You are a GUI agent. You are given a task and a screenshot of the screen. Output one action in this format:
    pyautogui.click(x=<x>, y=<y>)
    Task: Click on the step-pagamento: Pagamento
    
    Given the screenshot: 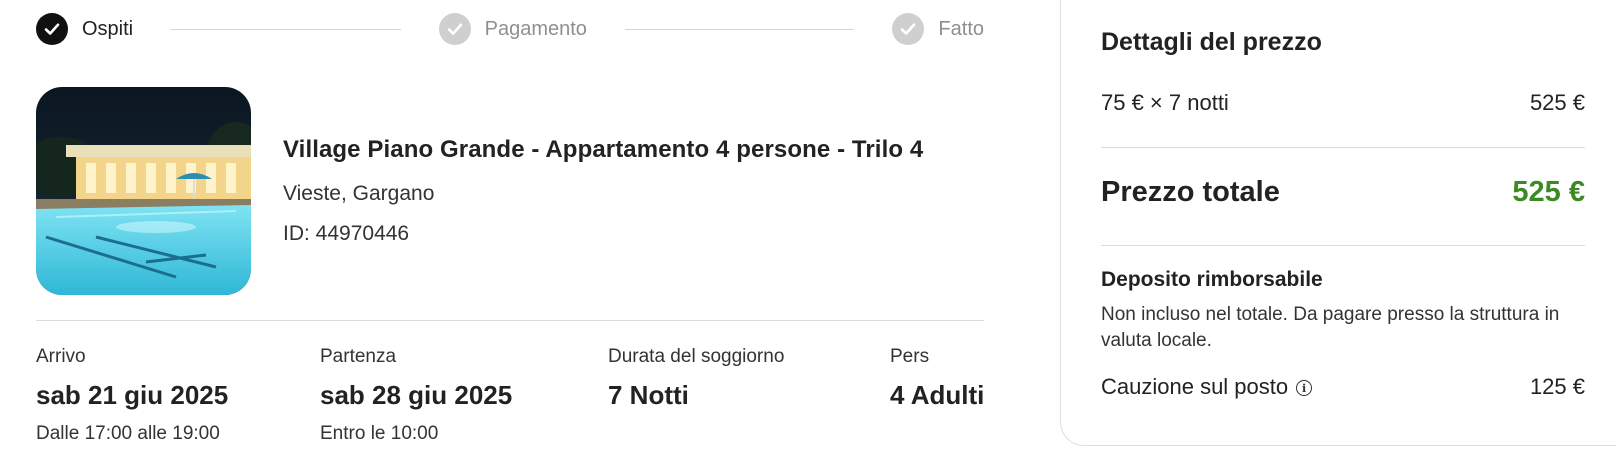 What is the action you would take?
    pyautogui.click(x=512, y=29)
    